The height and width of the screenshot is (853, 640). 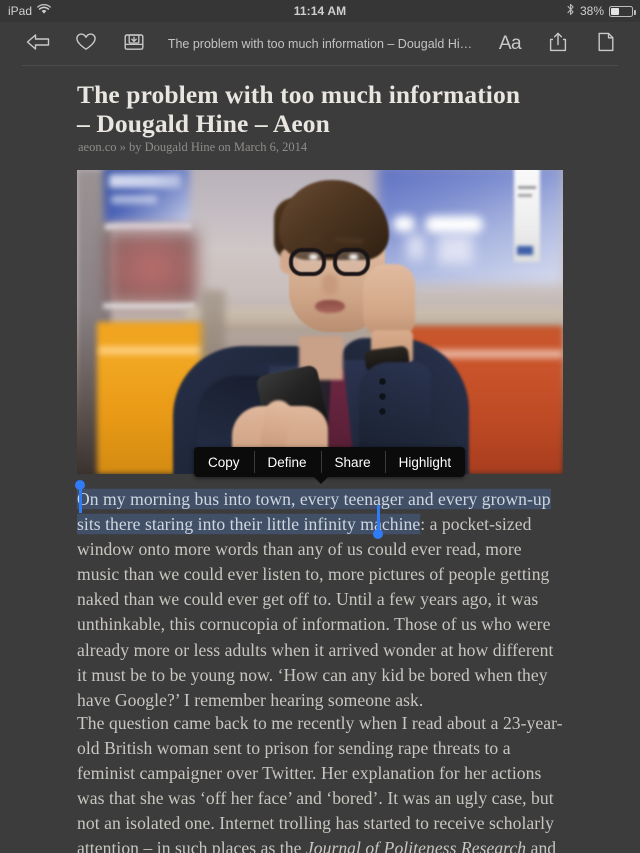 I want to click on text-size-button: Aa, so click(x=510, y=44).